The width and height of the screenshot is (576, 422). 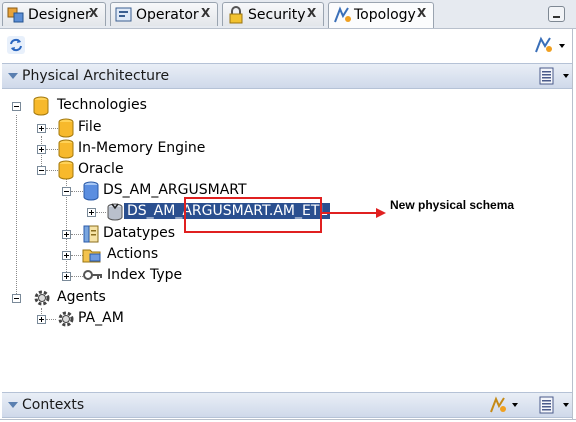 What do you see at coordinates (175, 190) in the screenshot?
I see `tree-label: DS_AM_ARGUSMART` at bounding box center [175, 190].